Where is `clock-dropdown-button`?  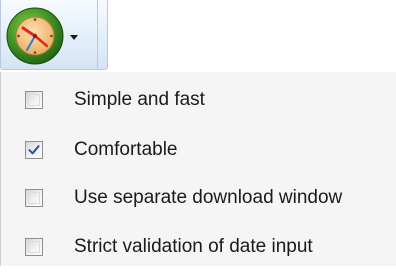
clock-dropdown-button is located at coordinates (54, 35).